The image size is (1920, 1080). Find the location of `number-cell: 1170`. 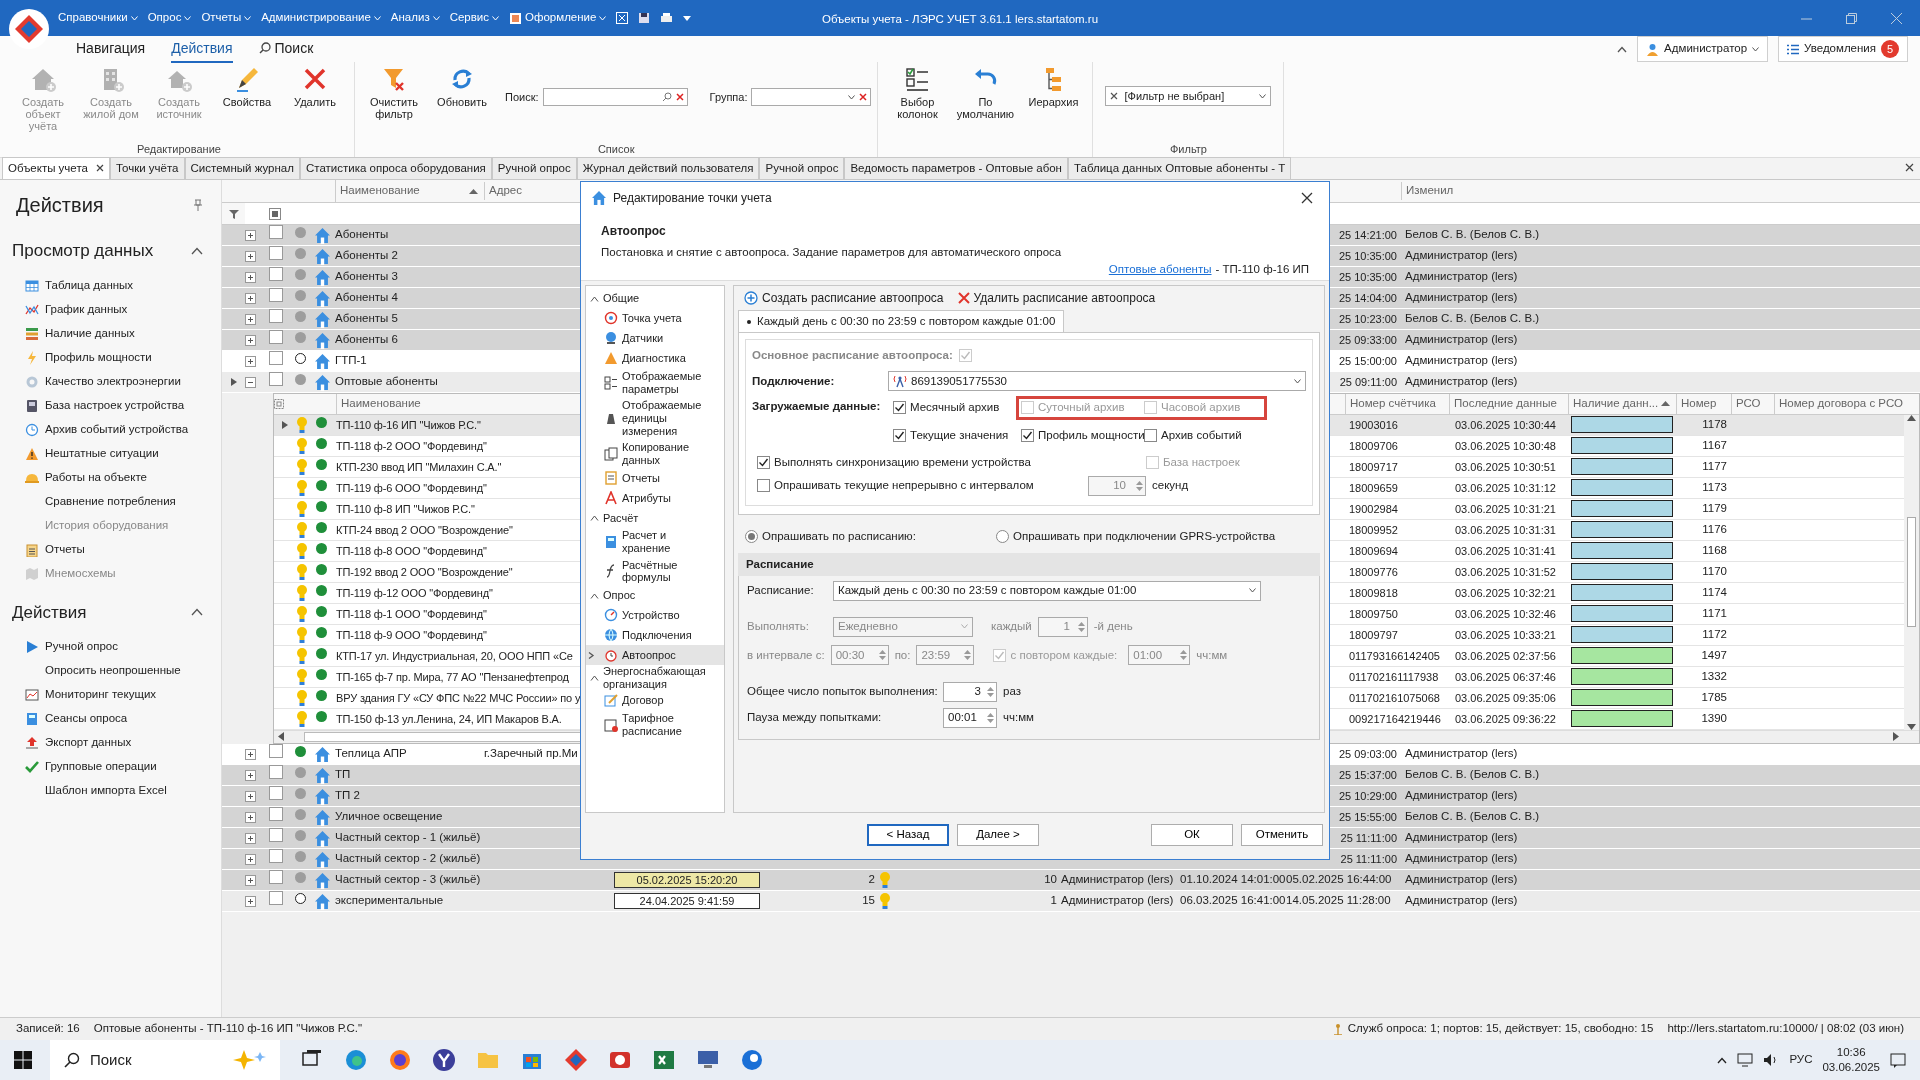

number-cell: 1170 is located at coordinates (1714, 571).